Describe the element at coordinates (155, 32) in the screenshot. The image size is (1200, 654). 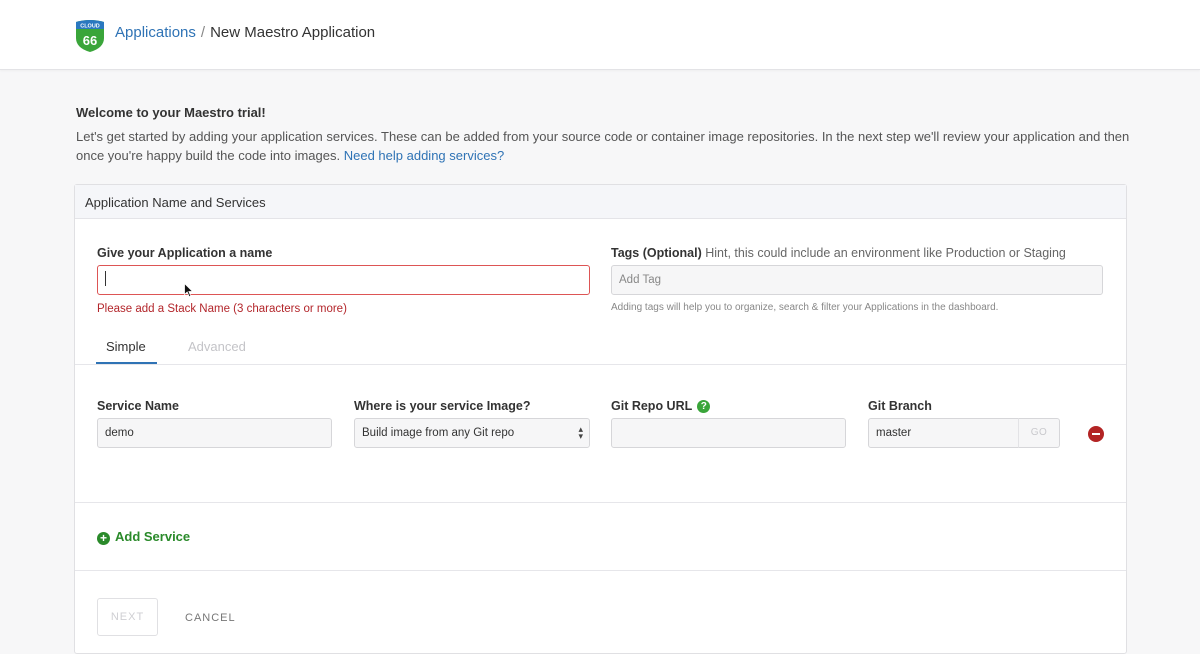
I see `breadcrumb-applications-link: Applications` at that location.